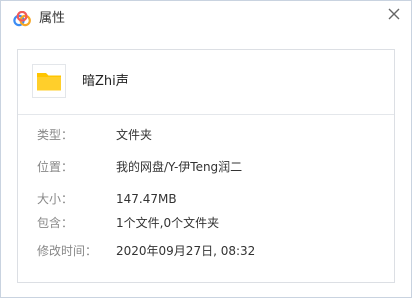 The width and height of the screenshot is (412, 298). Describe the element at coordinates (206, 19) in the screenshot. I see `title-bar: 属性` at that location.